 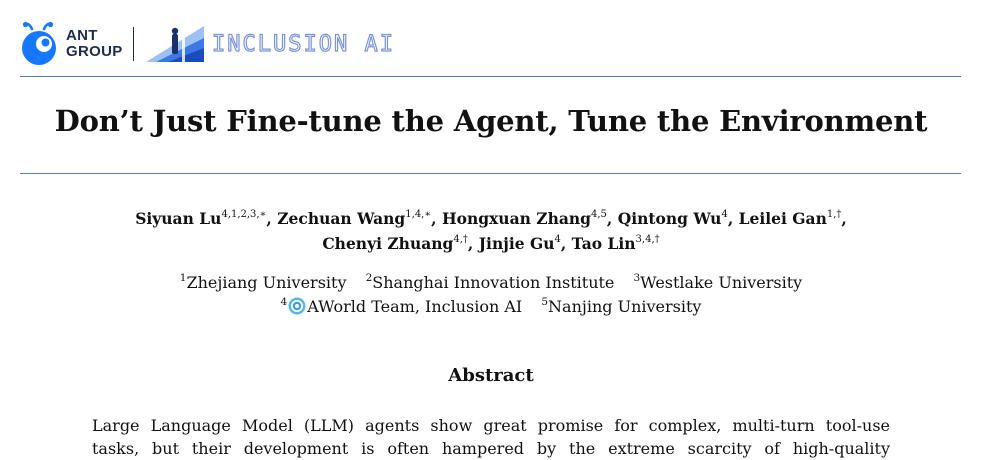 I want to click on author-affil-marks: 4,1,2,3,∗, so click(x=244, y=214).